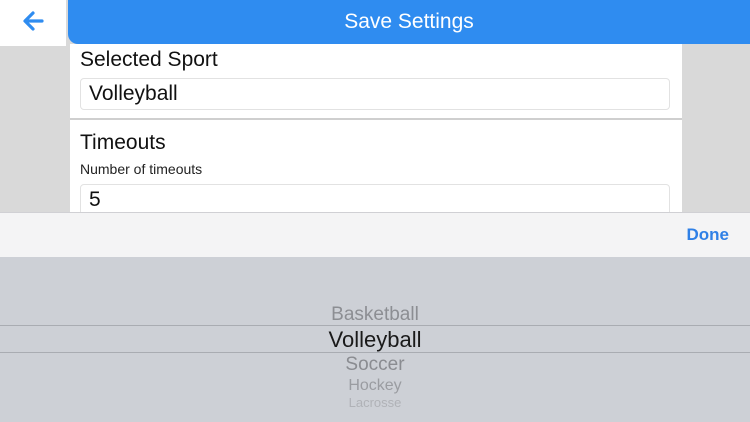 This screenshot has height=422, width=750. Describe the element at coordinates (375, 315) in the screenshot. I see `picker-option: Basketball` at that location.